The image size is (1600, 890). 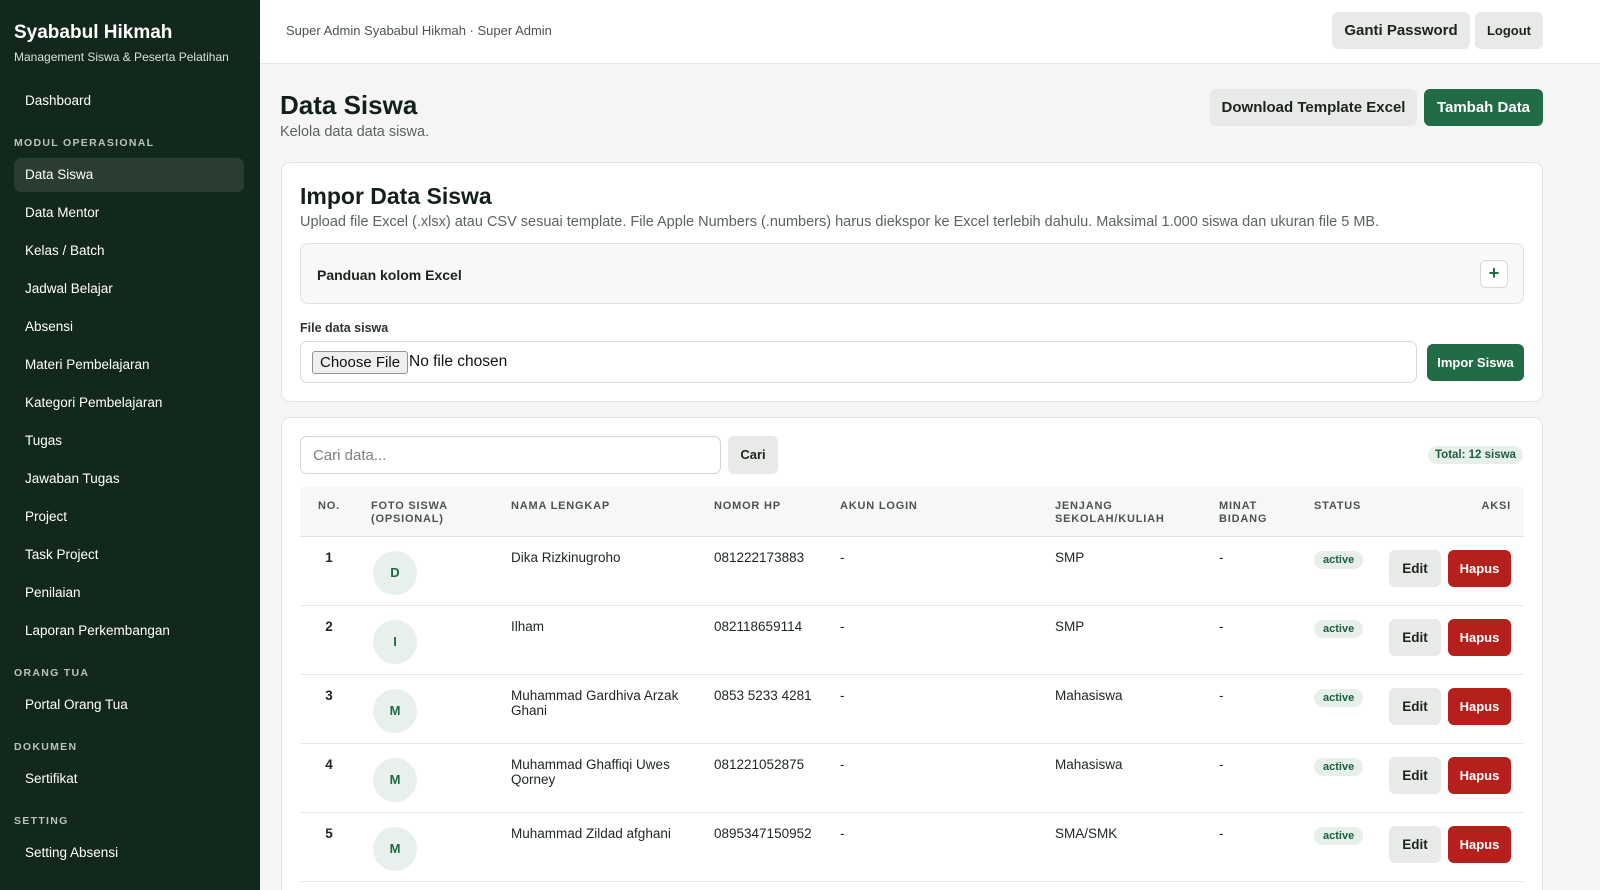 What do you see at coordinates (1494, 274) in the screenshot?
I see `expand-plus-icon: +` at bounding box center [1494, 274].